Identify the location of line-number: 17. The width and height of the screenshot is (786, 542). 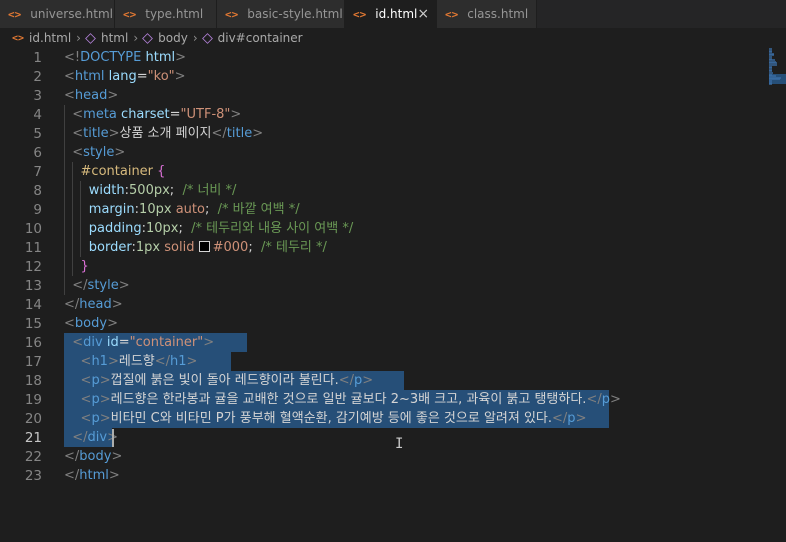
(33, 361).